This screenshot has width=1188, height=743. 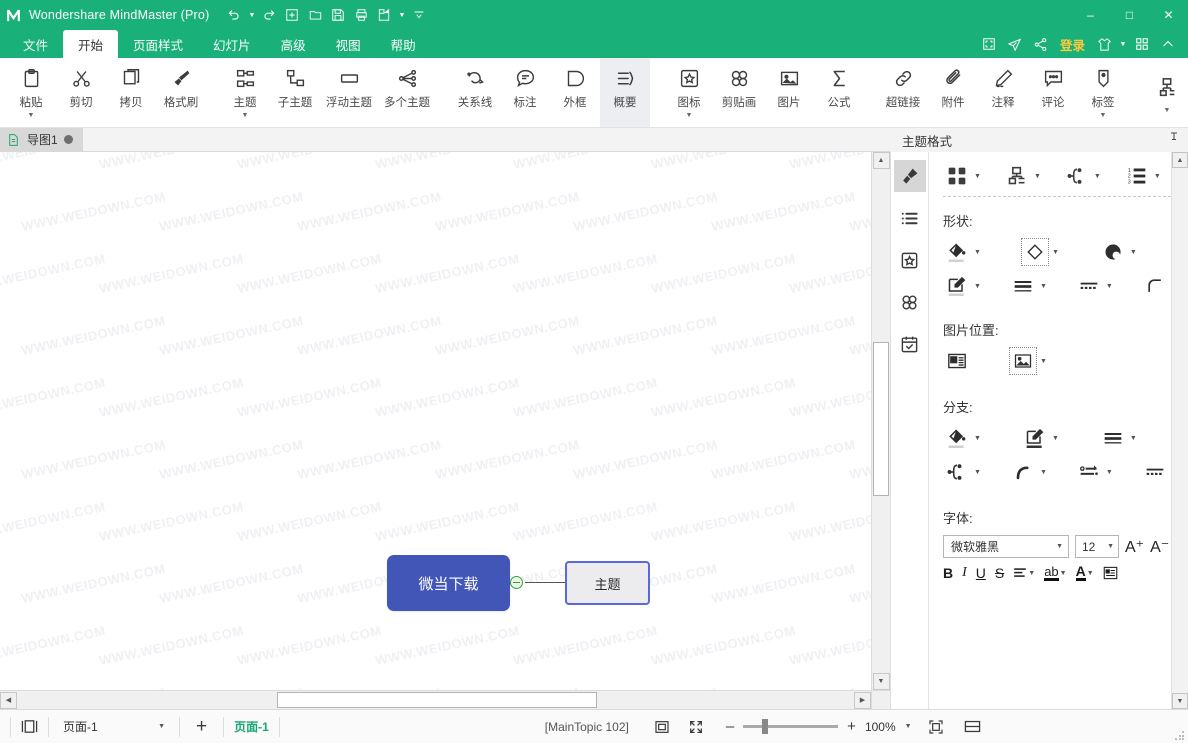 I want to click on more-commands-button, so click(x=419, y=15).